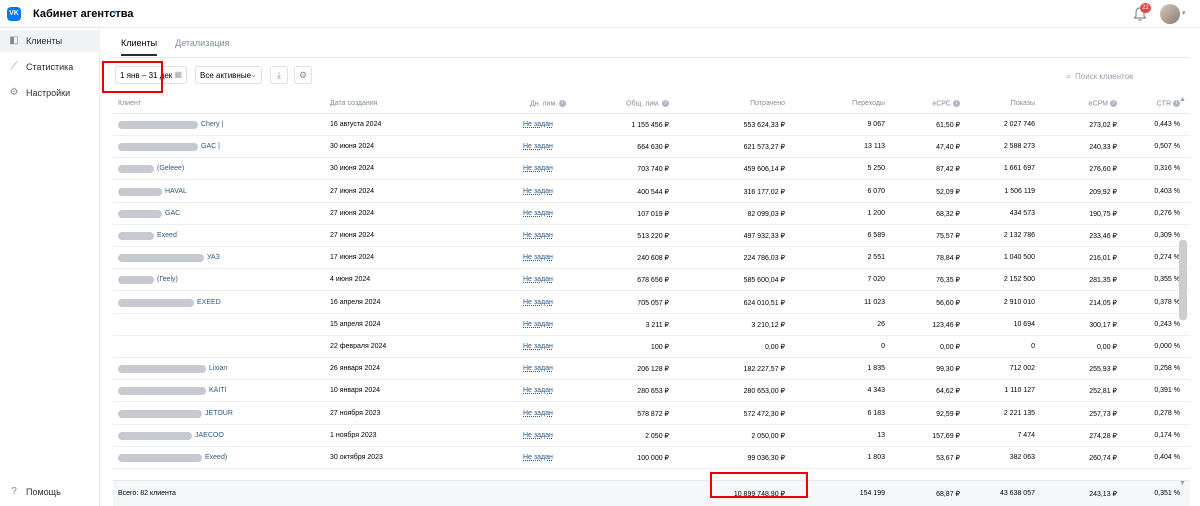 The image size is (1200, 506). What do you see at coordinates (876, 413) in the screenshot?
I see `clicks-value: 6 183` at bounding box center [876, 413].